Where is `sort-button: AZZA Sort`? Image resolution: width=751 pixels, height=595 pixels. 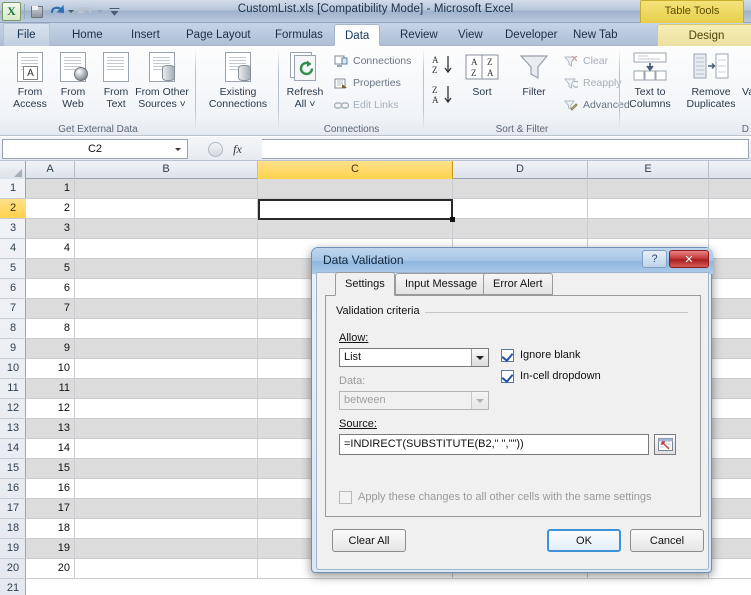
sort-button: AZZA Sort is located at coordinates (482, 84).